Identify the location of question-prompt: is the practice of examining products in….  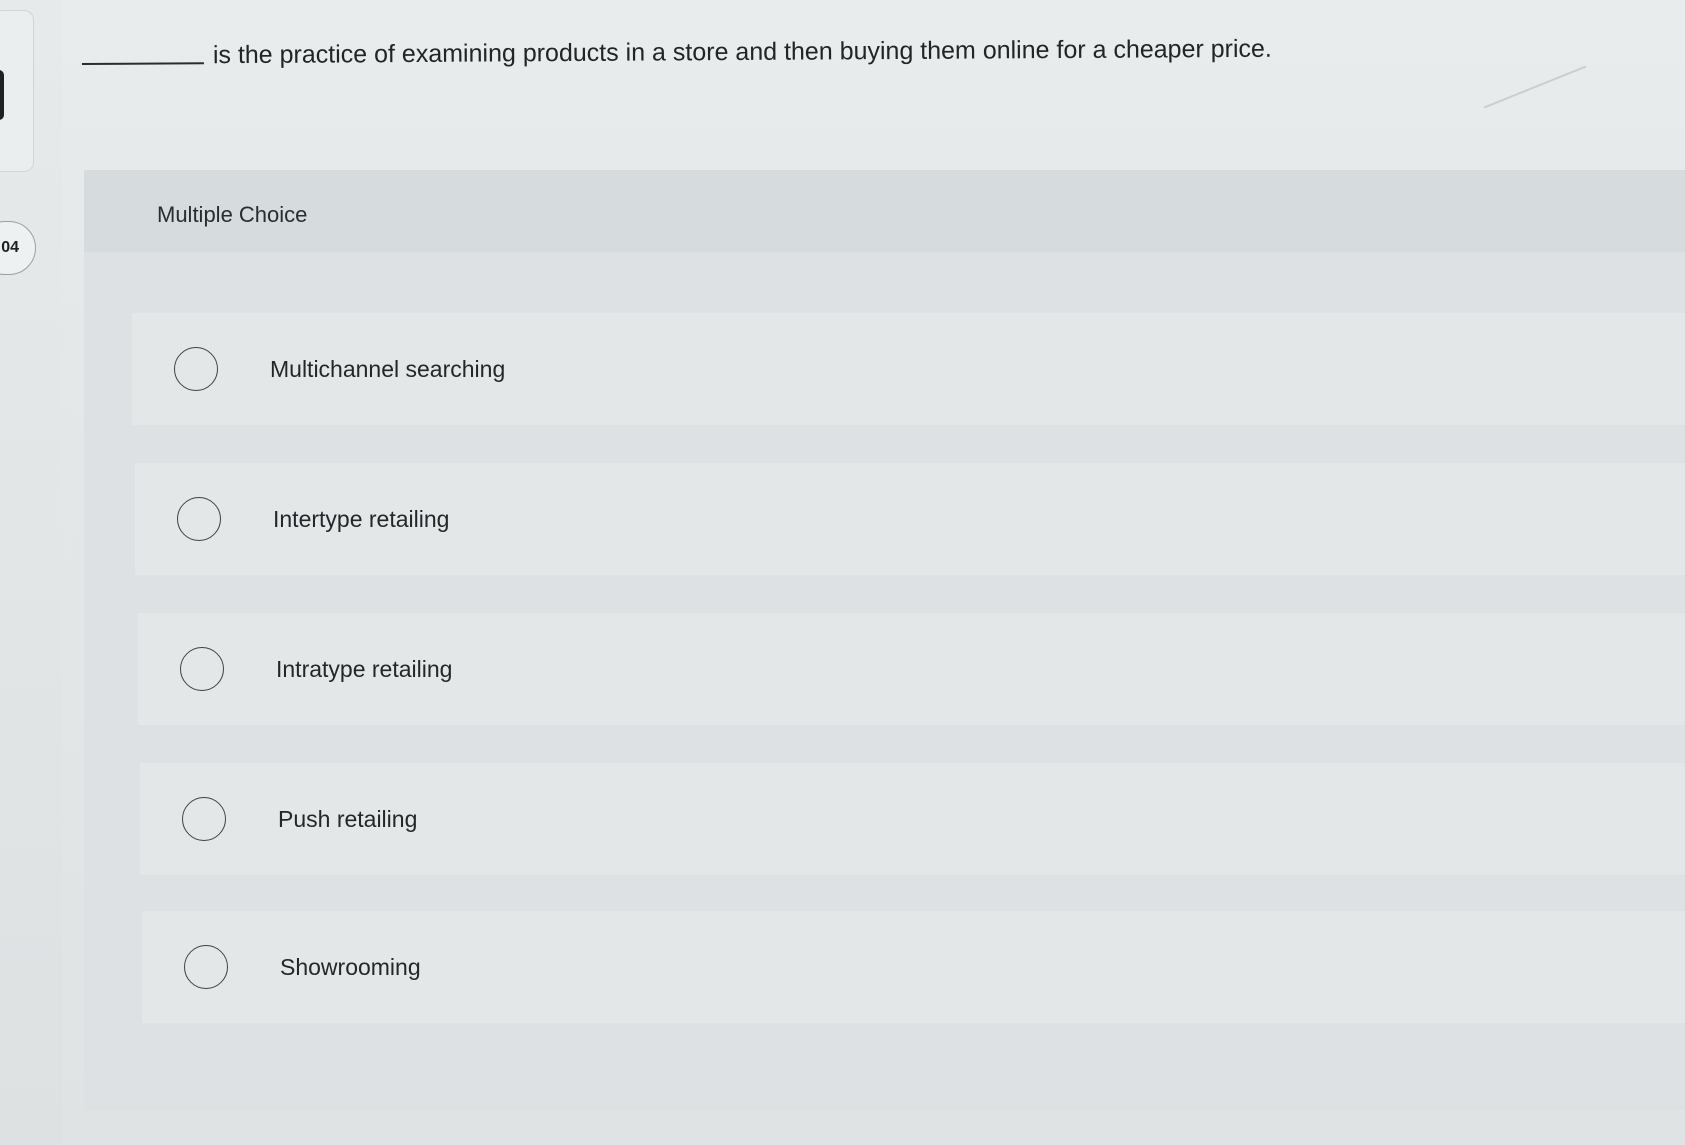
(781, 52).